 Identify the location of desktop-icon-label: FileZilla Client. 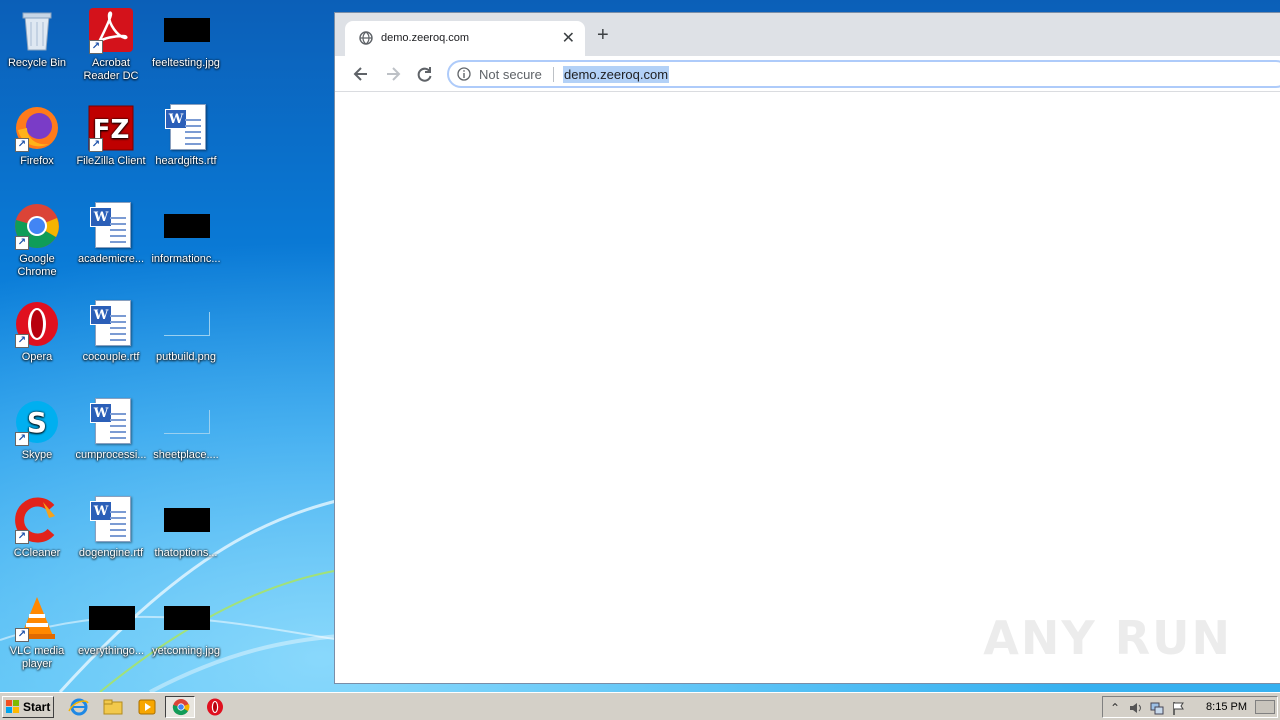
(111, 161).